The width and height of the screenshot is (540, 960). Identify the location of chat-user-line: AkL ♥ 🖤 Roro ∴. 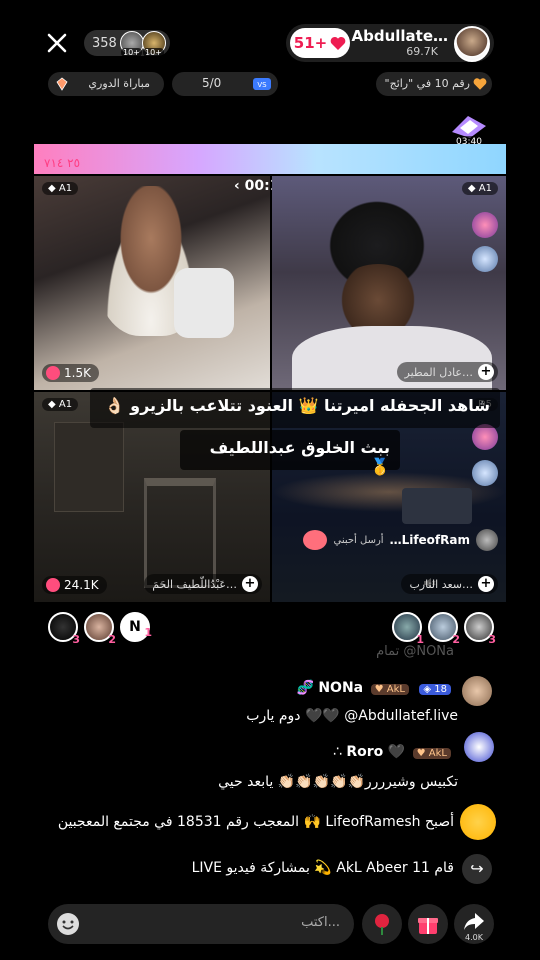
(393, 752).